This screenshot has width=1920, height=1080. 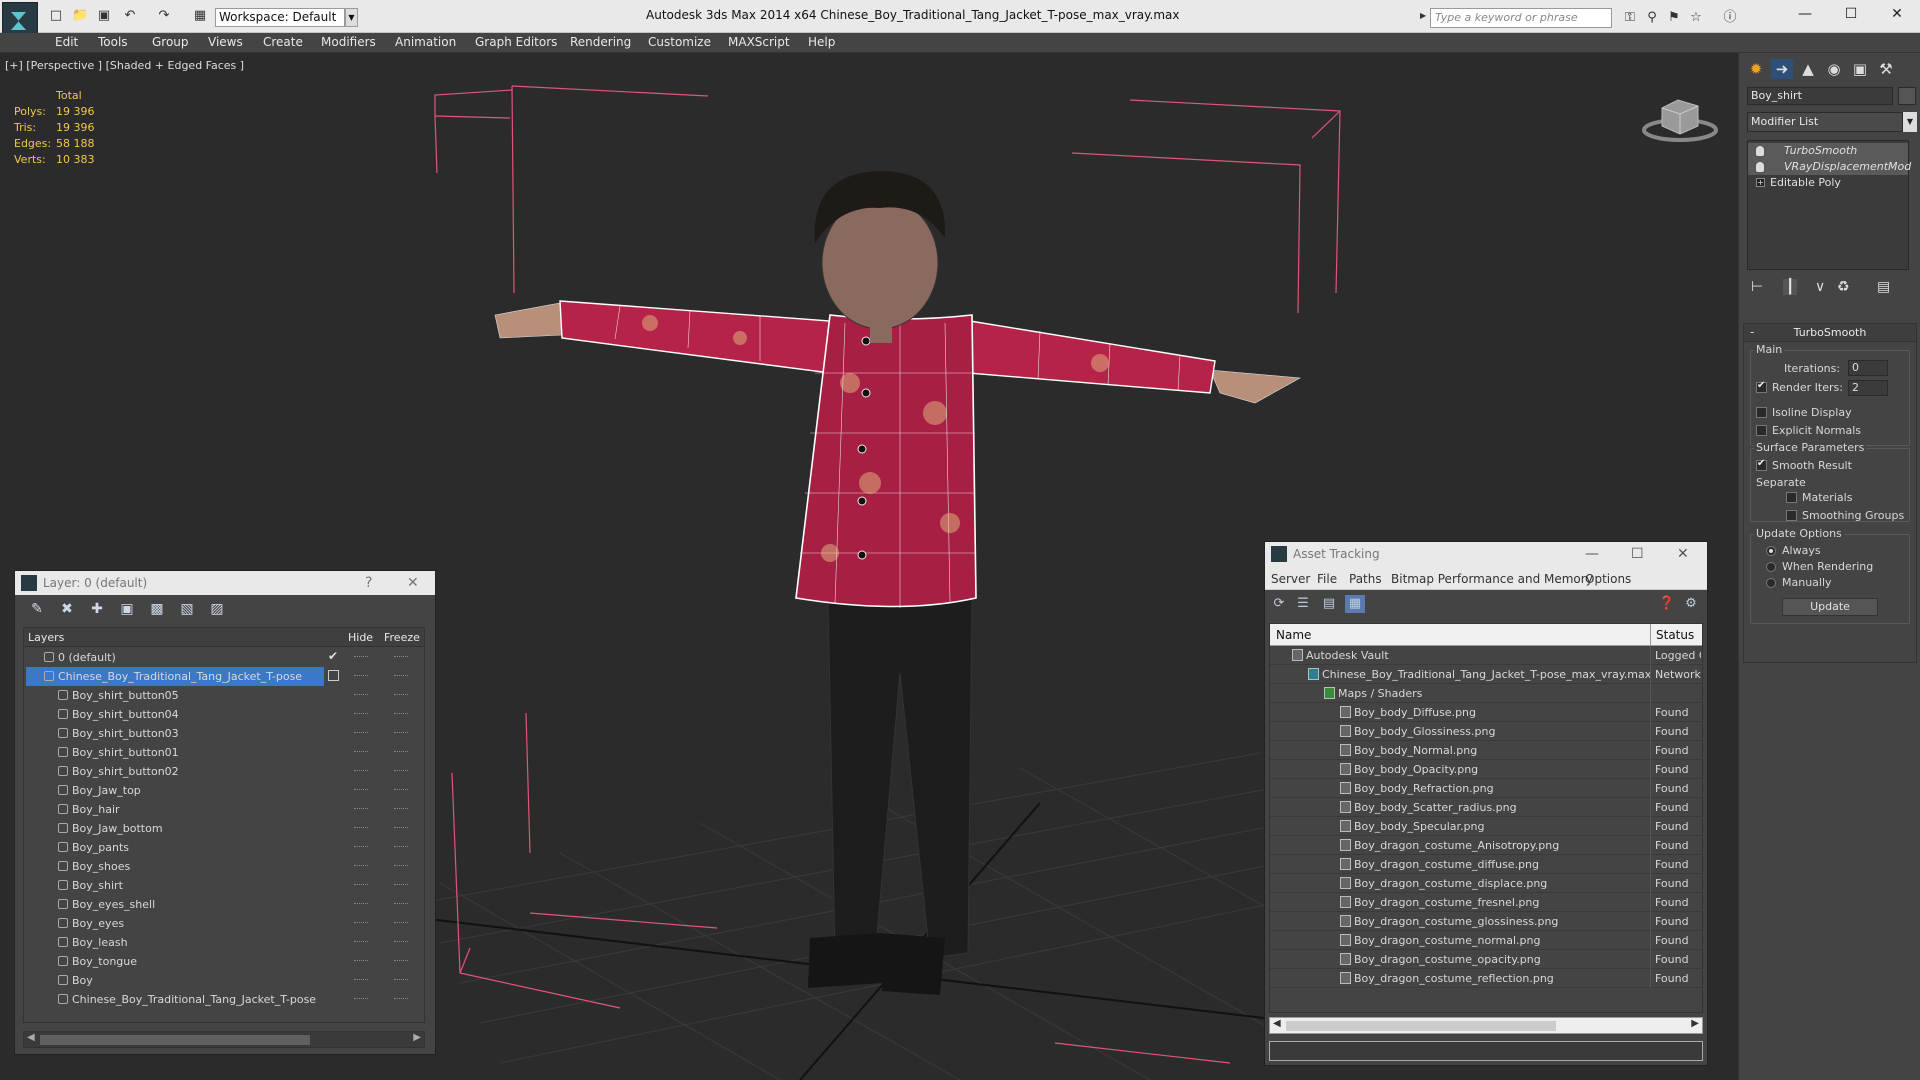 I want to click on asset-row: Boy_body_Normal.png Found, so click(x=1486, y=750).